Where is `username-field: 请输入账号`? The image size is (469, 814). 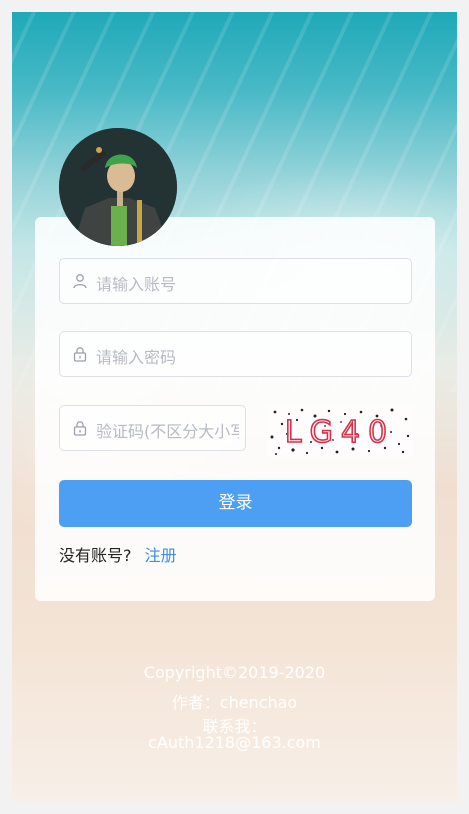
username-field: 请输入账号 is located at coordinates (235, 281).